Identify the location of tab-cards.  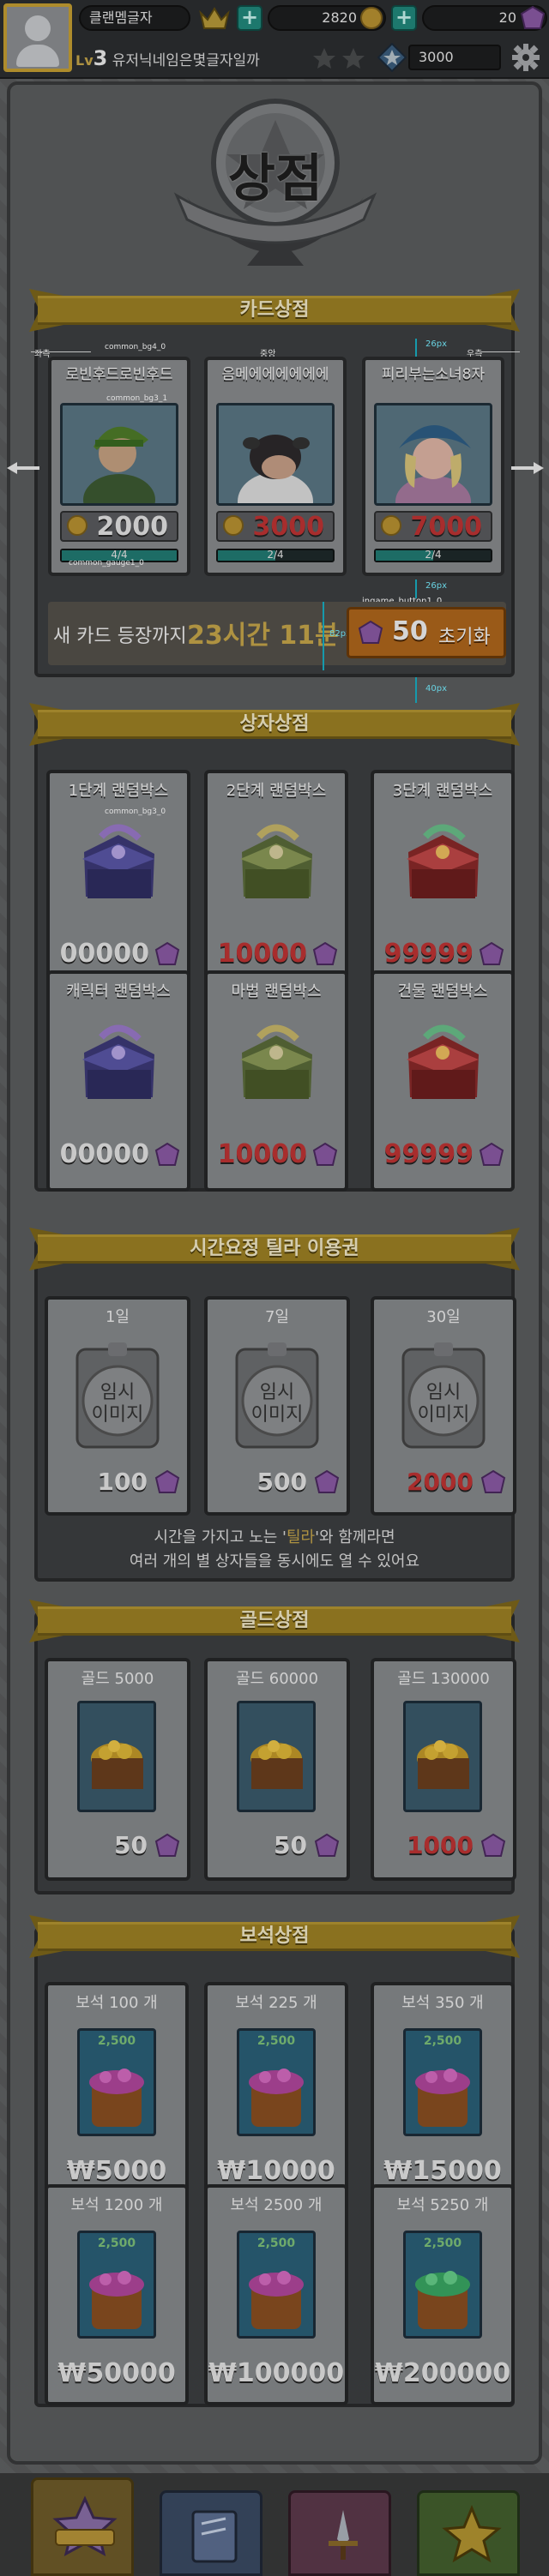
(211, 2533).